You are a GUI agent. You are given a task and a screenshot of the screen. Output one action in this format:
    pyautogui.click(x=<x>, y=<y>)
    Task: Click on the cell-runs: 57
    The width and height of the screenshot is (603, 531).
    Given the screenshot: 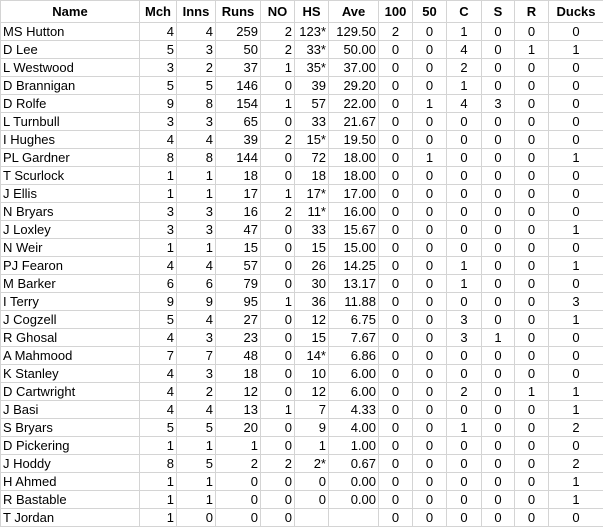 What is the action you would take?
    pyautogui.click(x=238, y=265)
    